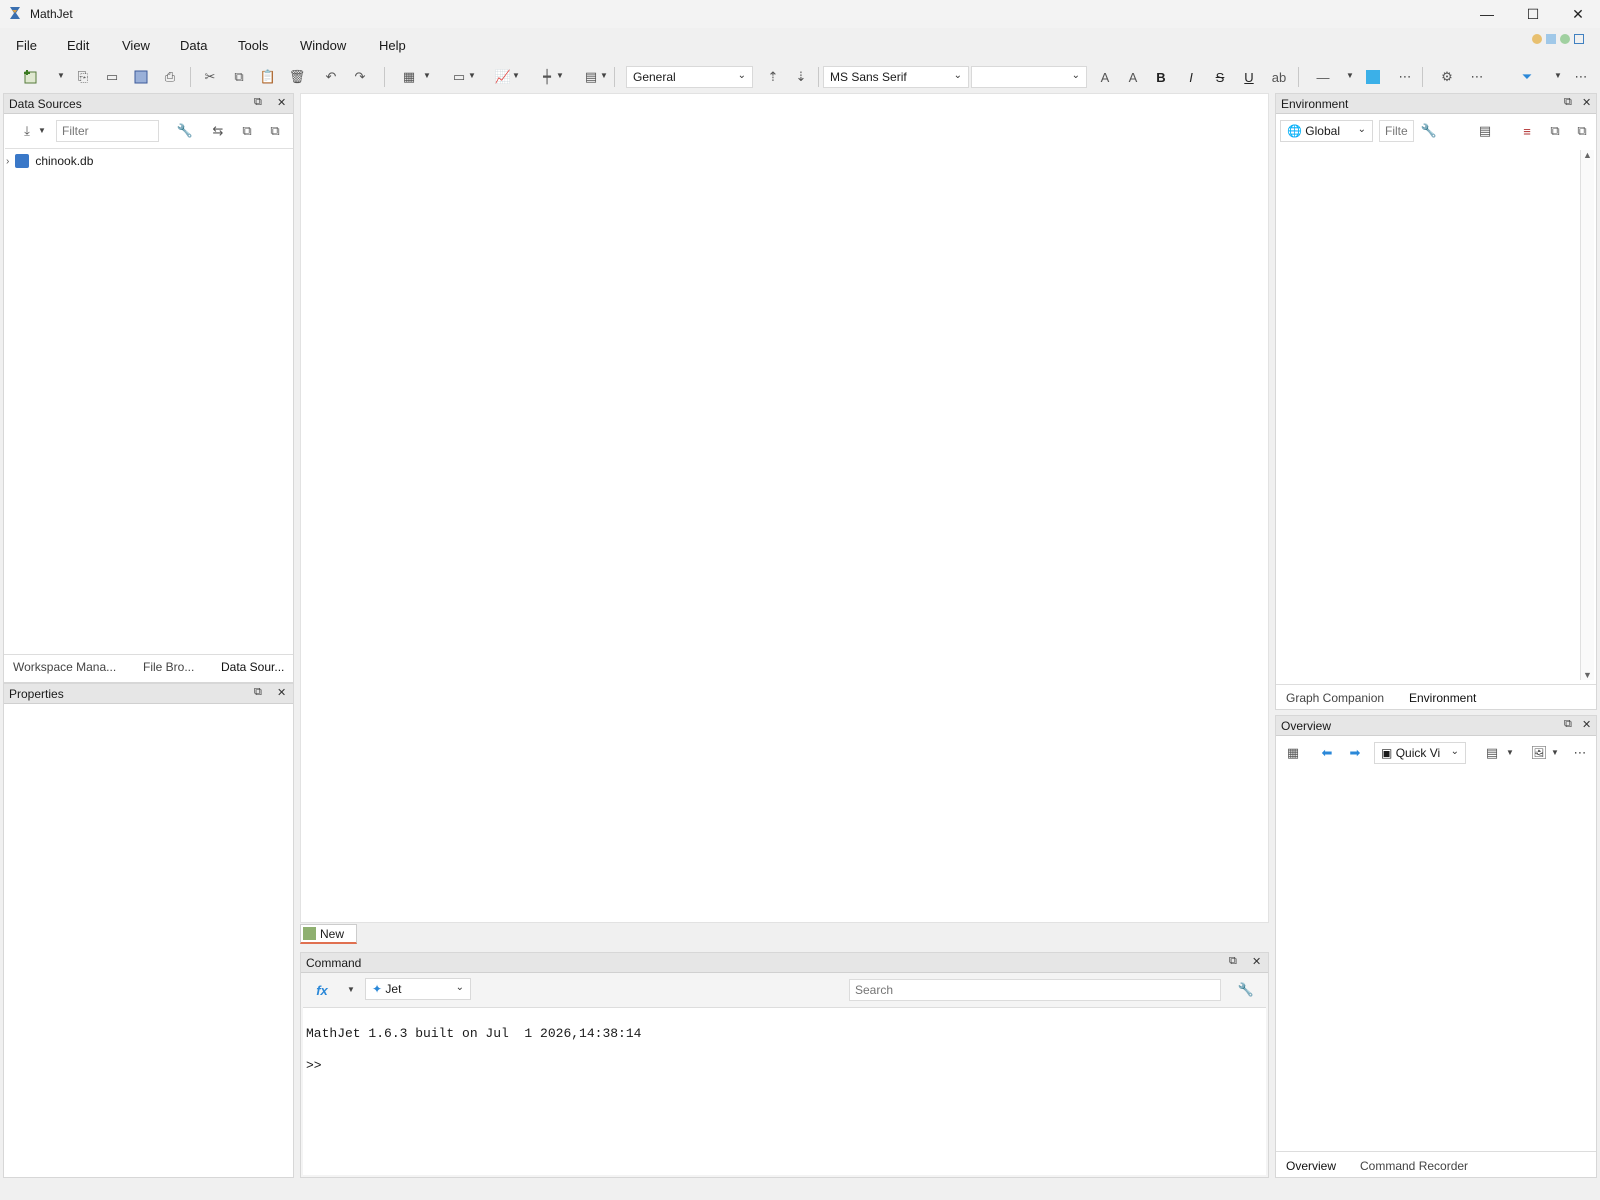  Describe the element at coordinates (1220, 77) in the screenshot. I see `strikethrough-button: S` at that location.